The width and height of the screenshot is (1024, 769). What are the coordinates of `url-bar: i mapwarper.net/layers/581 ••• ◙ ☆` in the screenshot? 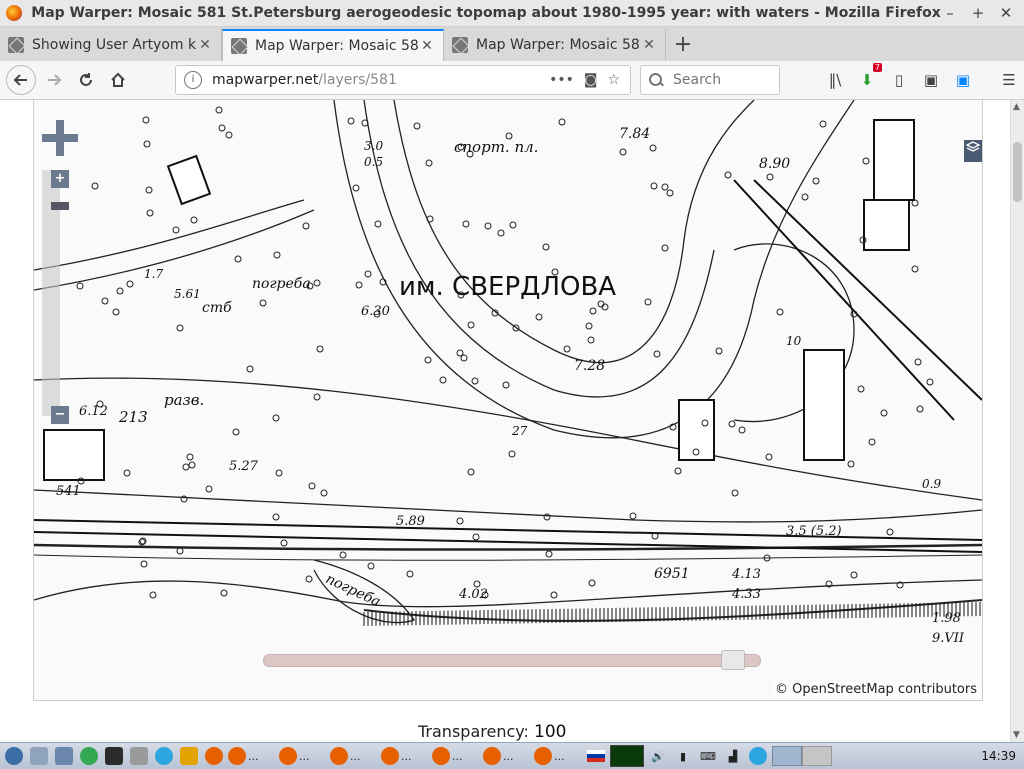 It's located at (403, 80).